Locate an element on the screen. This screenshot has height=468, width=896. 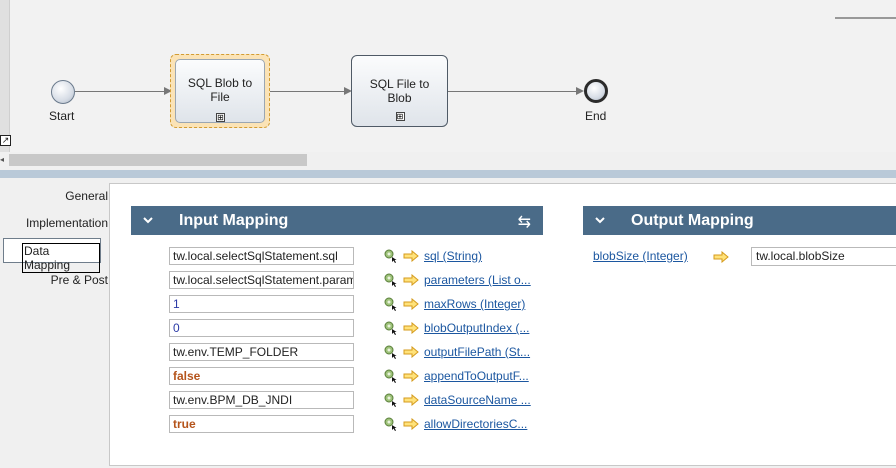
panel-splitter is located at coordinates (448, 174).